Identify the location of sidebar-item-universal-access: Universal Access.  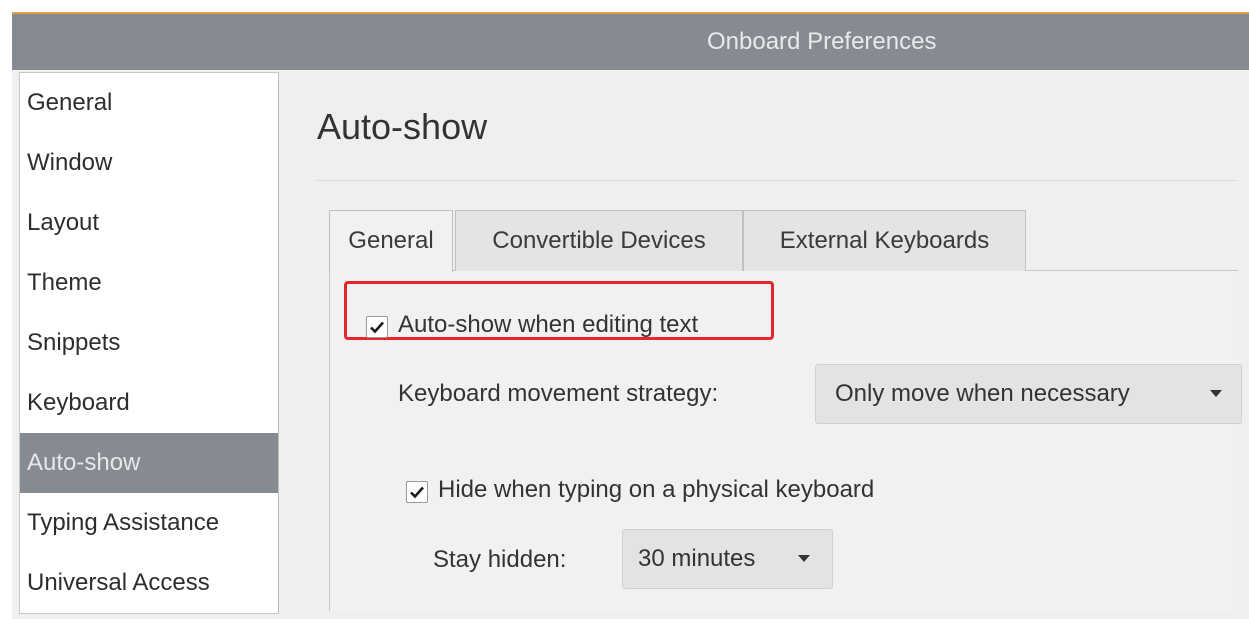
(149, 583).